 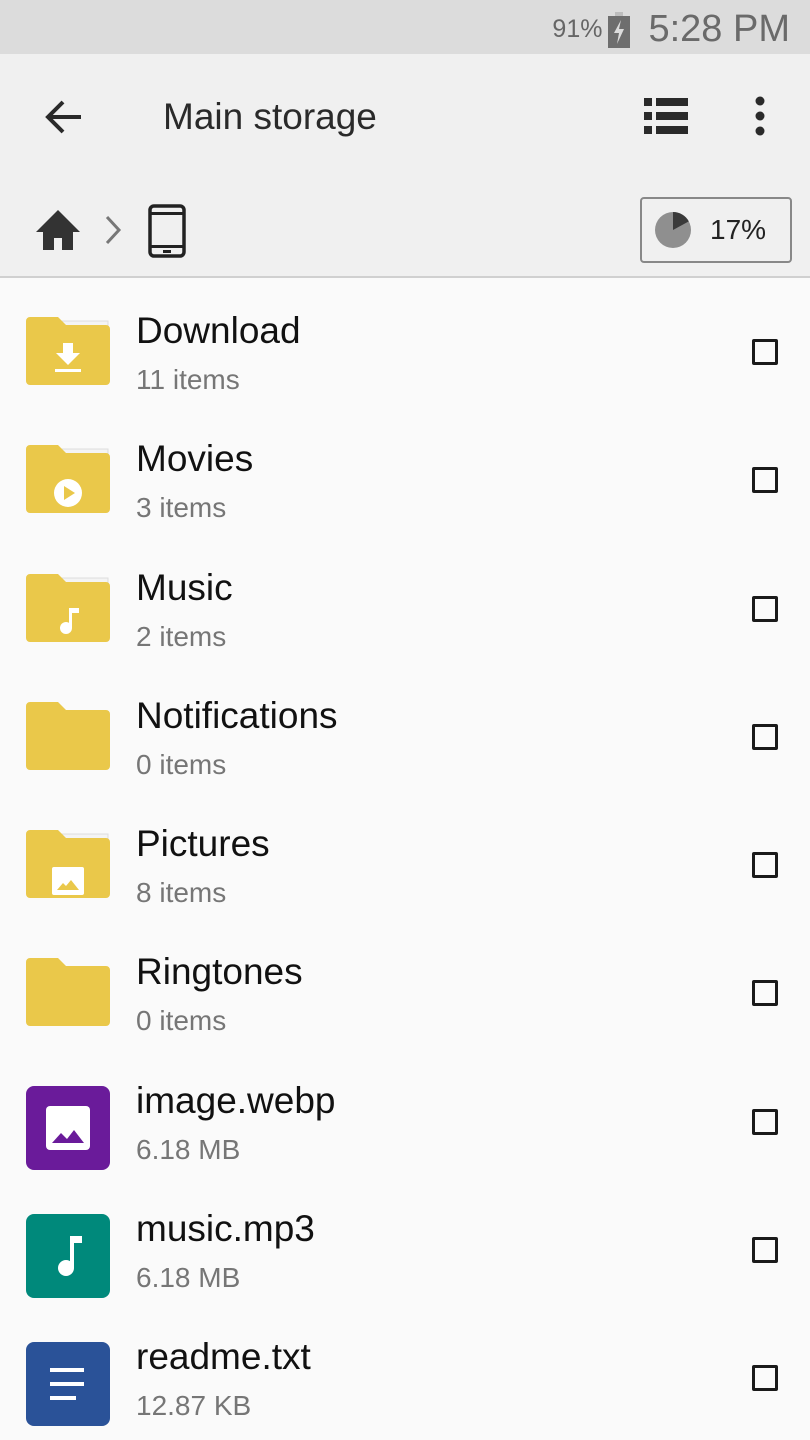 I want to click on list-view-icon, so click(x=666, y=116).